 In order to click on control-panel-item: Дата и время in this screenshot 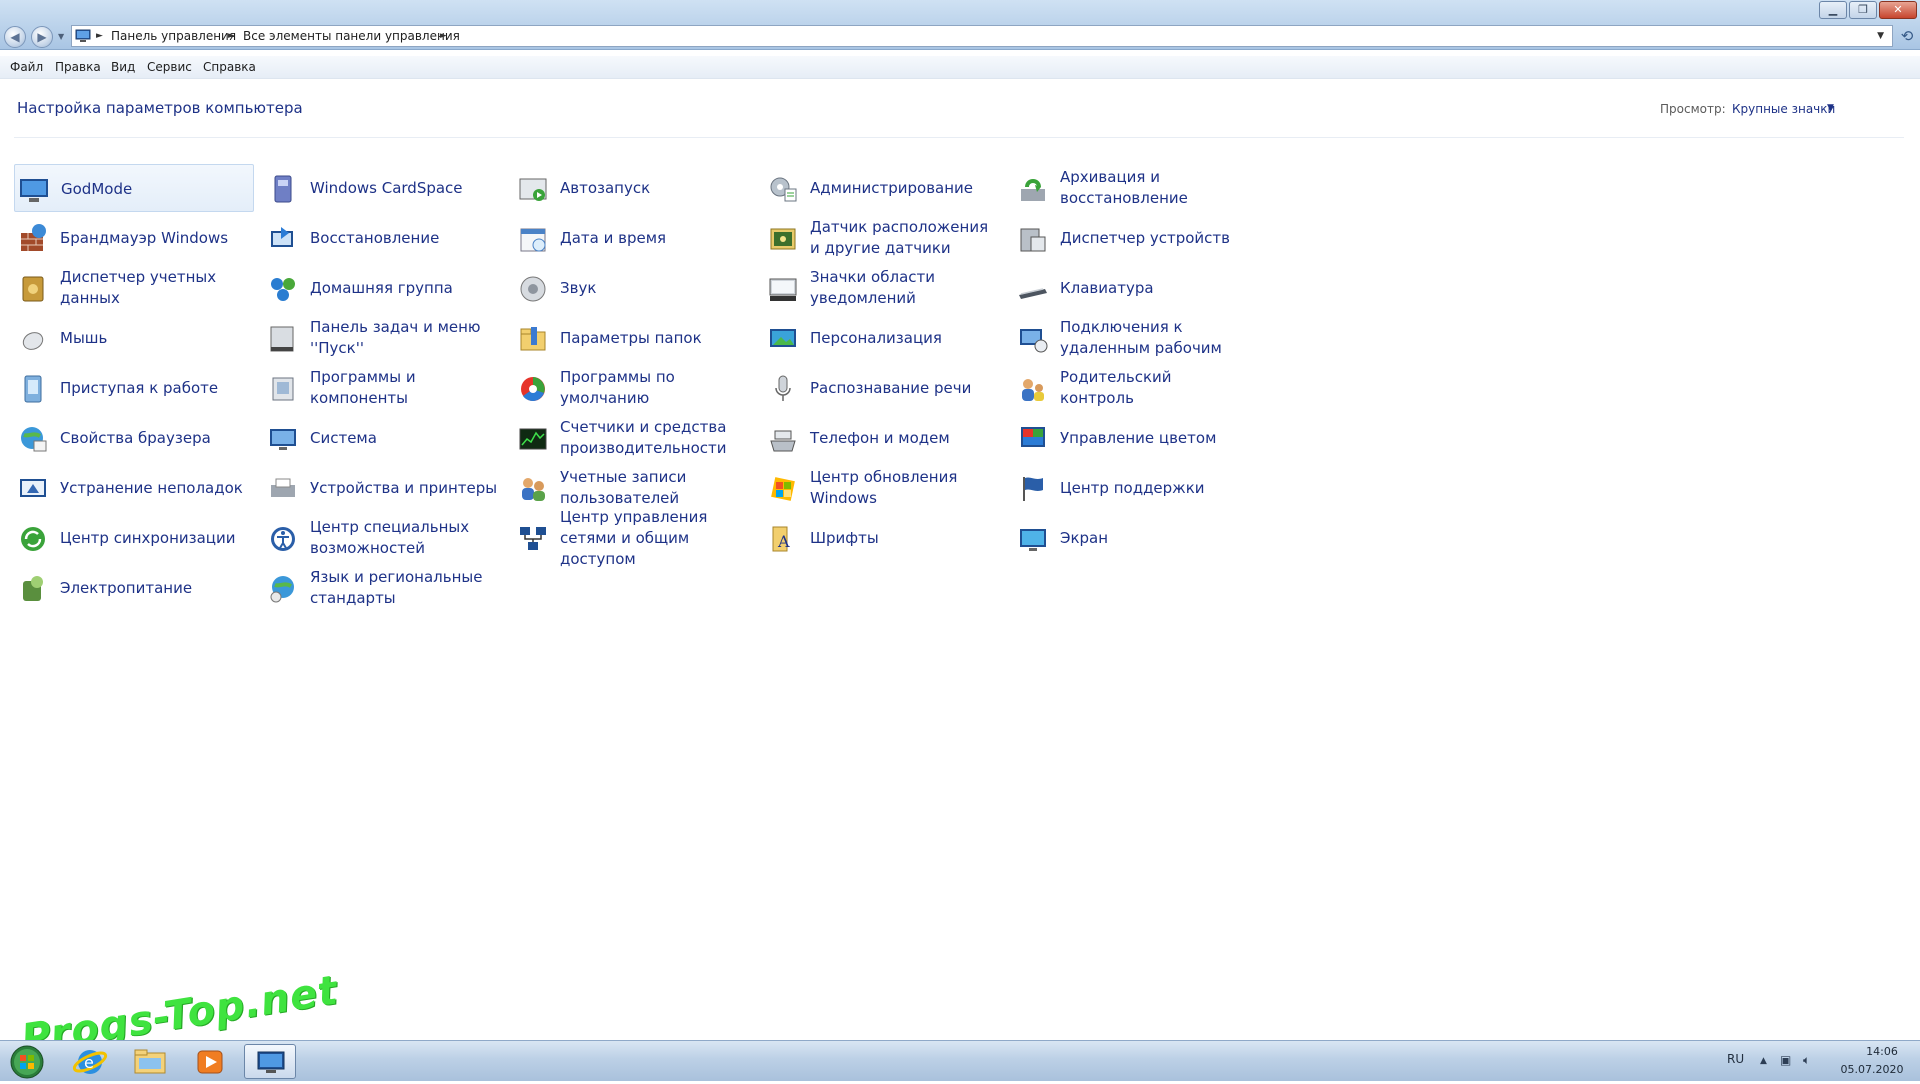, I will do `click(634, 238)`.